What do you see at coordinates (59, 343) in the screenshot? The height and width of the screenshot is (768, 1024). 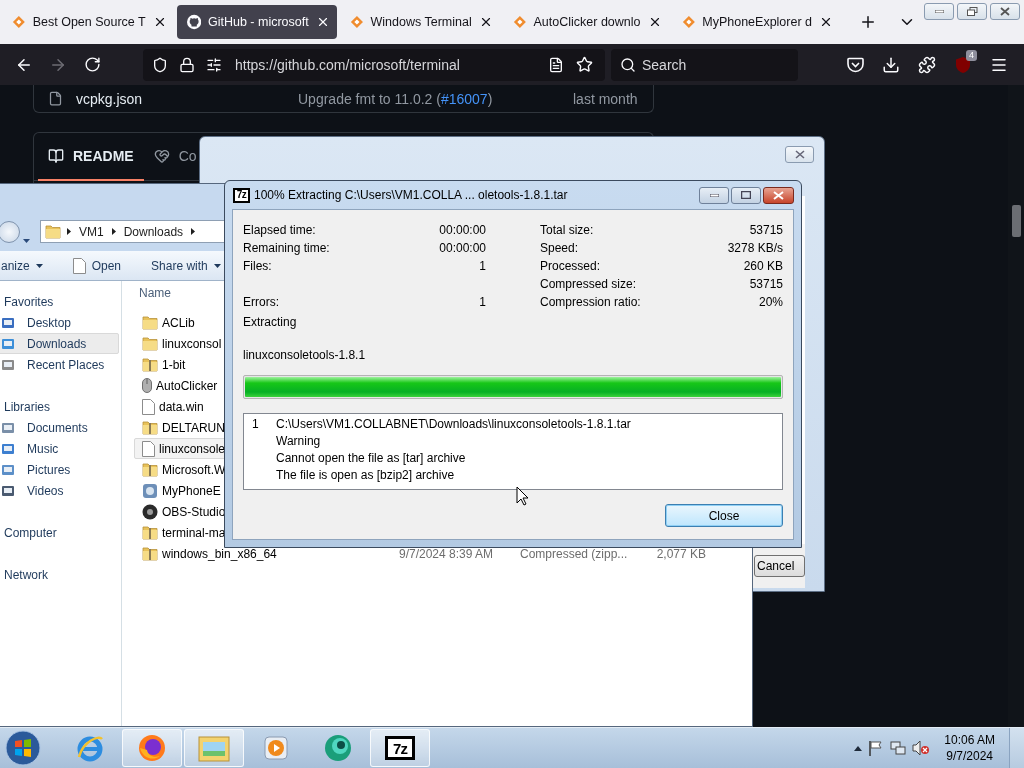 I see `nav-item: Downloads` at bounding box center [59, 343].